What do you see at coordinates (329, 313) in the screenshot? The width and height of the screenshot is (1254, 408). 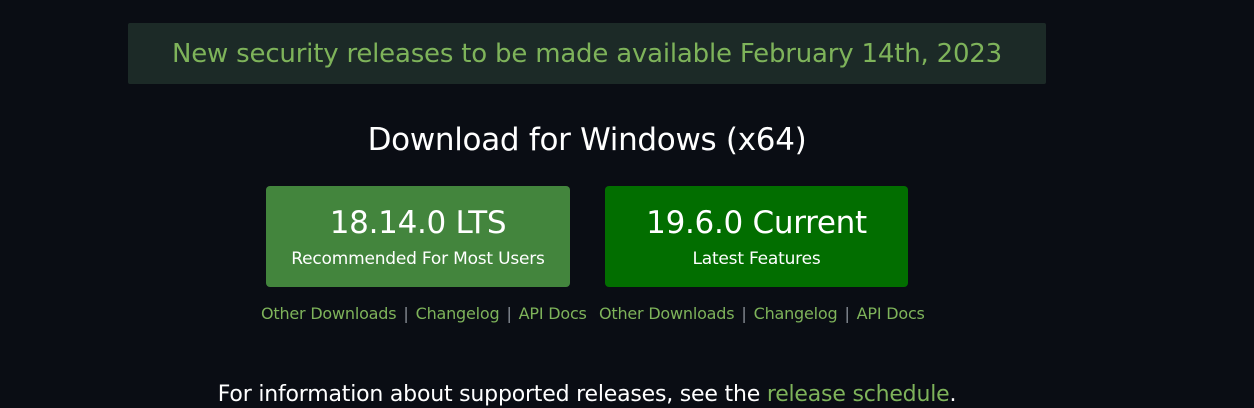 I see `lts-other-downloads-link: Other Downloads` at bounding box center [329, 313].